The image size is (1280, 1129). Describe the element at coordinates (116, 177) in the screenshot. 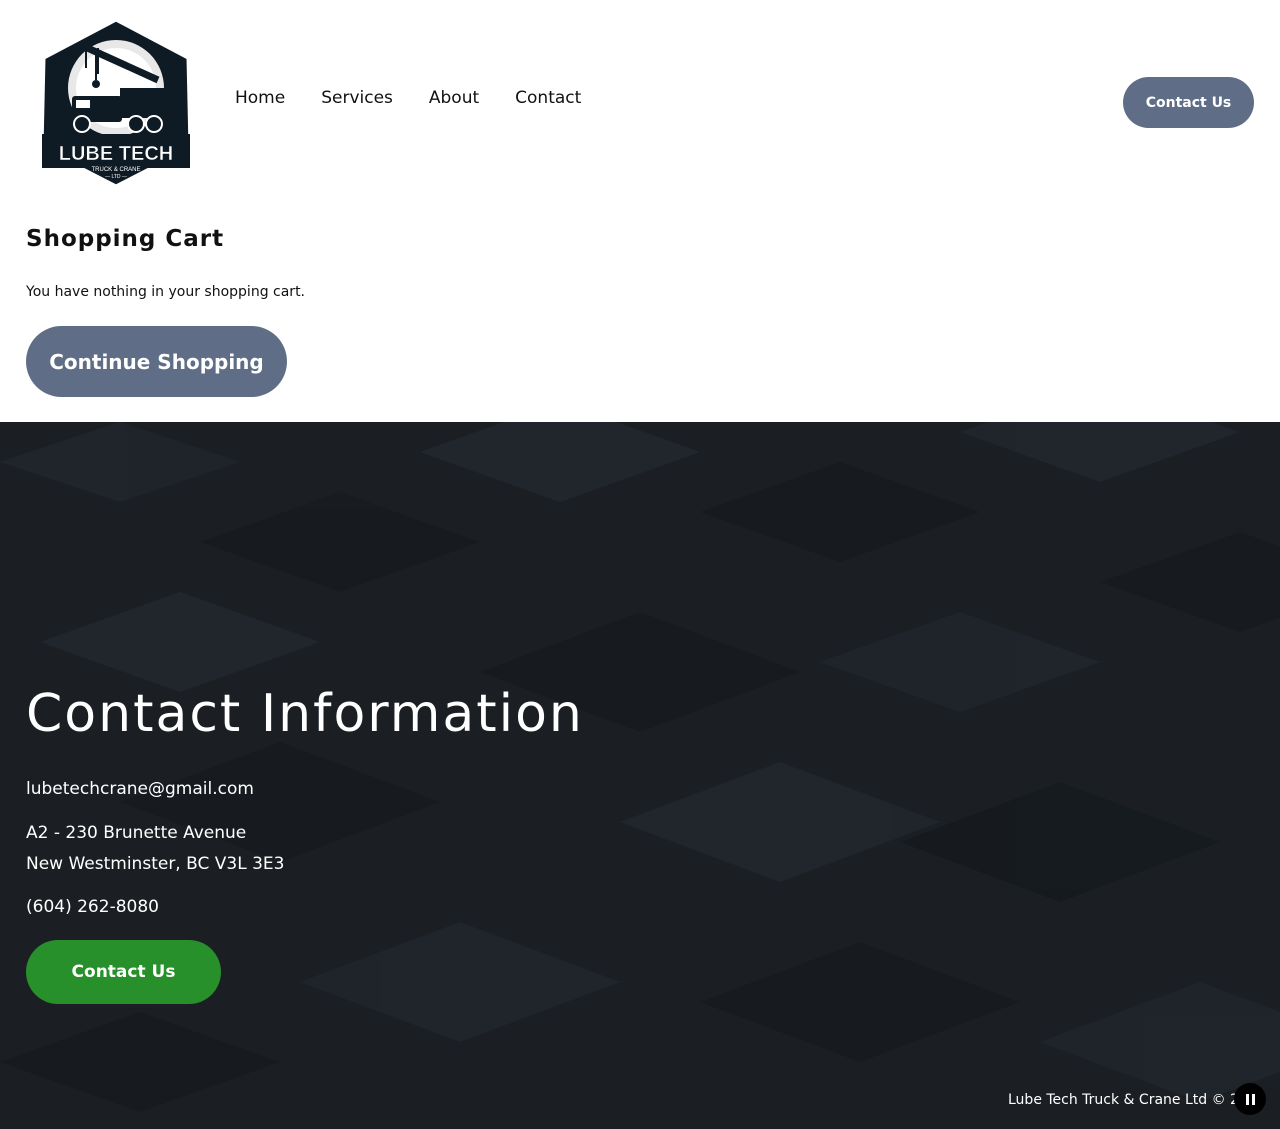

I see `svg-text: — LTD —` at that location.